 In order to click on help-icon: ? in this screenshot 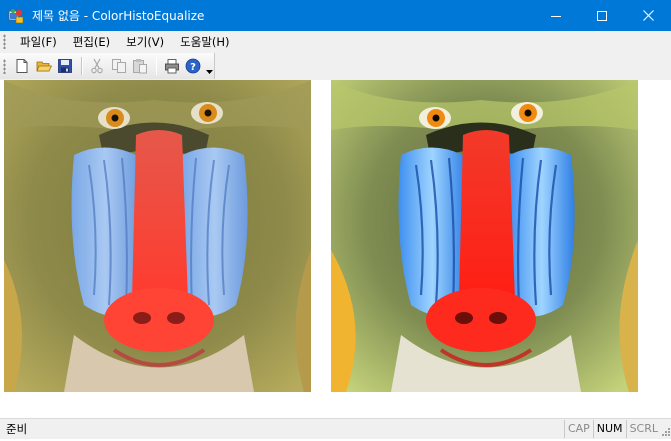, I will do `click(193, 66)`.